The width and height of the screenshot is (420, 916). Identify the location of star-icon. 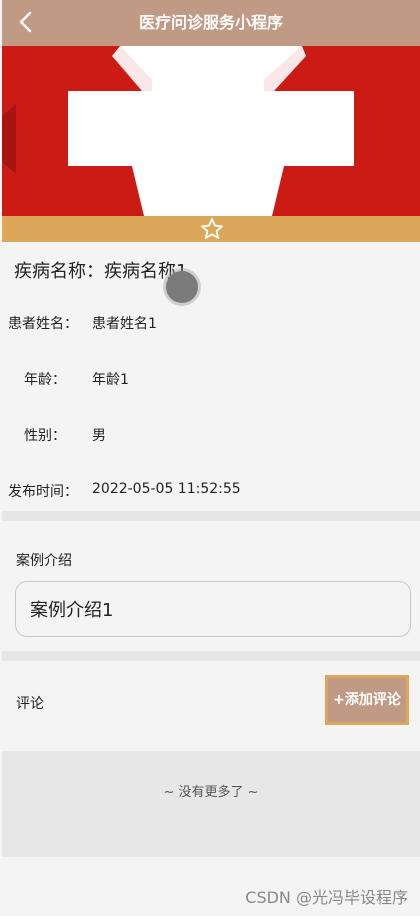
(212, 229).